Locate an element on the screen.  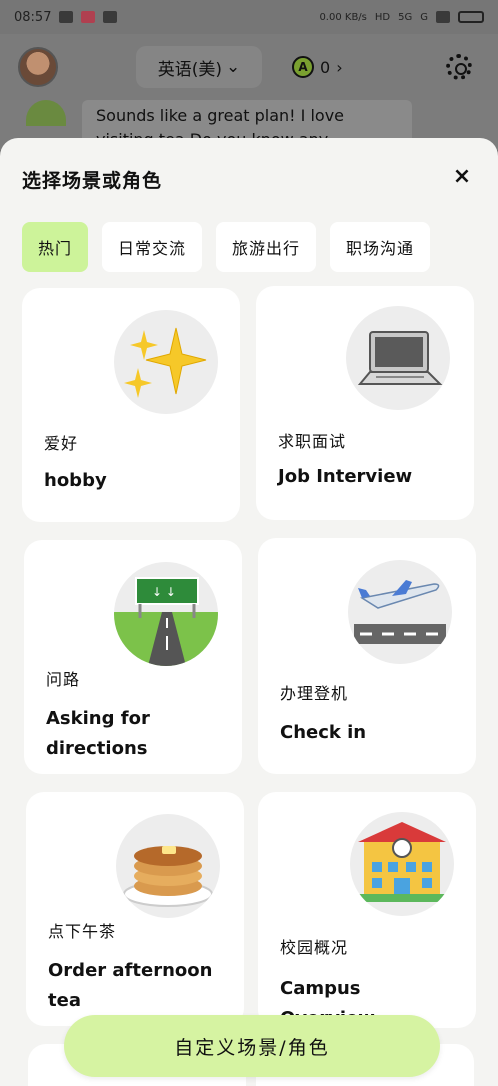
bot-avatar is located at coordinates (46, 113).